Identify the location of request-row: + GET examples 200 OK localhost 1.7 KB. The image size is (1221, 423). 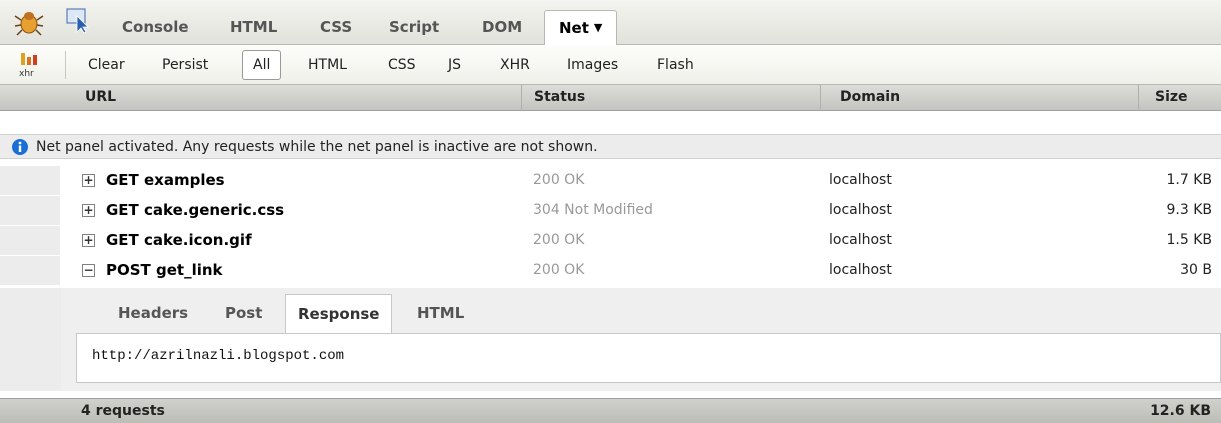
(610, 180).